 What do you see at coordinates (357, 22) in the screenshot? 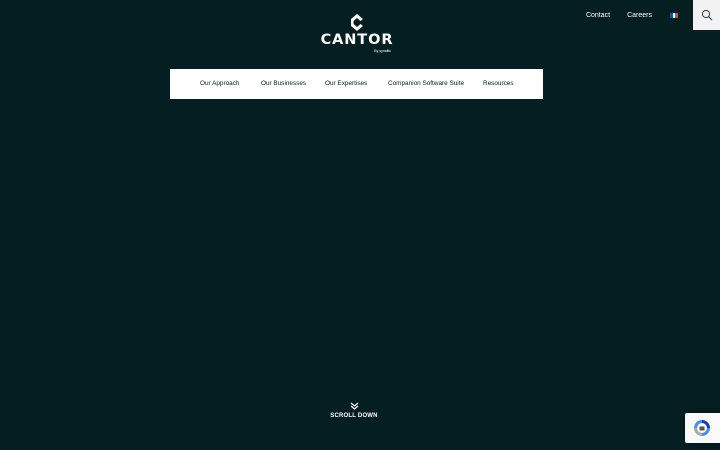
I see `cantor-c-mark-icon` at bounding box center [357, 22].